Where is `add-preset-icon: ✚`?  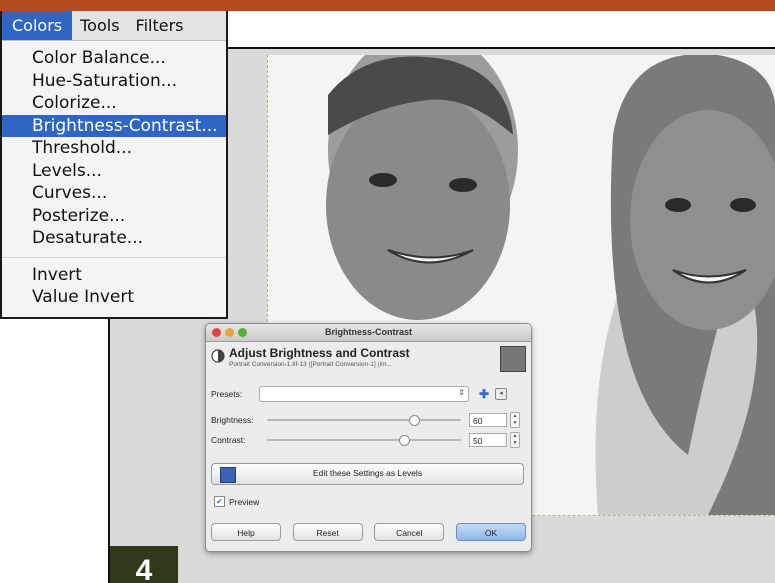
add-preset-icon: ✚ is located at coordinates (484, 394).